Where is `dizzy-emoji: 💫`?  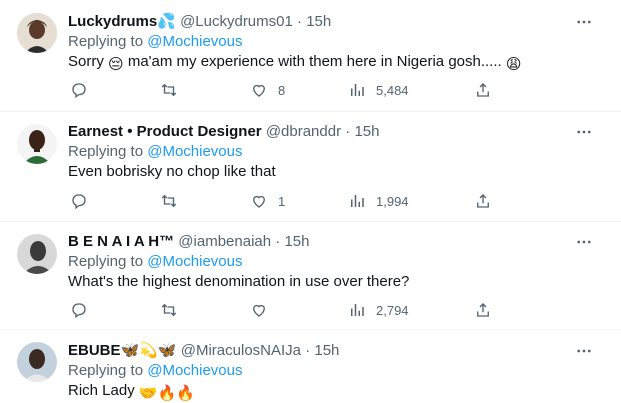
dizzy-emoji: 💫 is located at coordinates (148, 350).